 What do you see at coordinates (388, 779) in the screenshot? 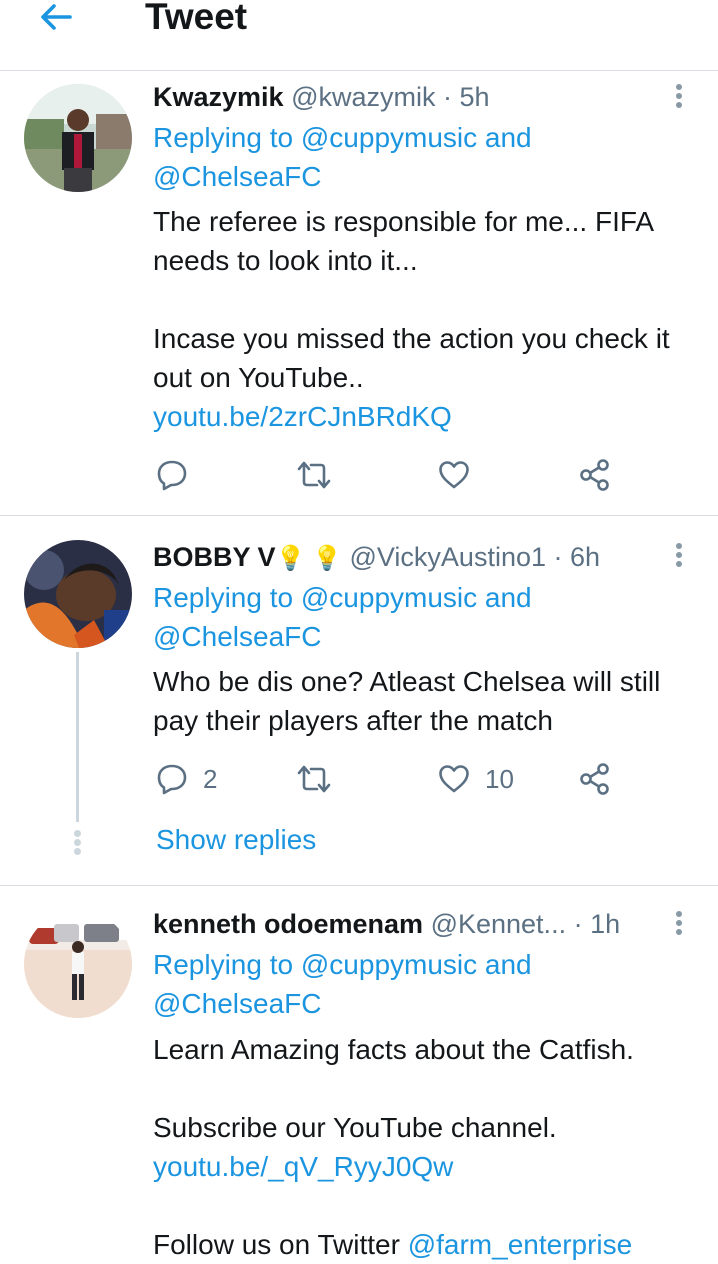
I see `tweet-actions: 2 10` at bounding box center [388, 779].